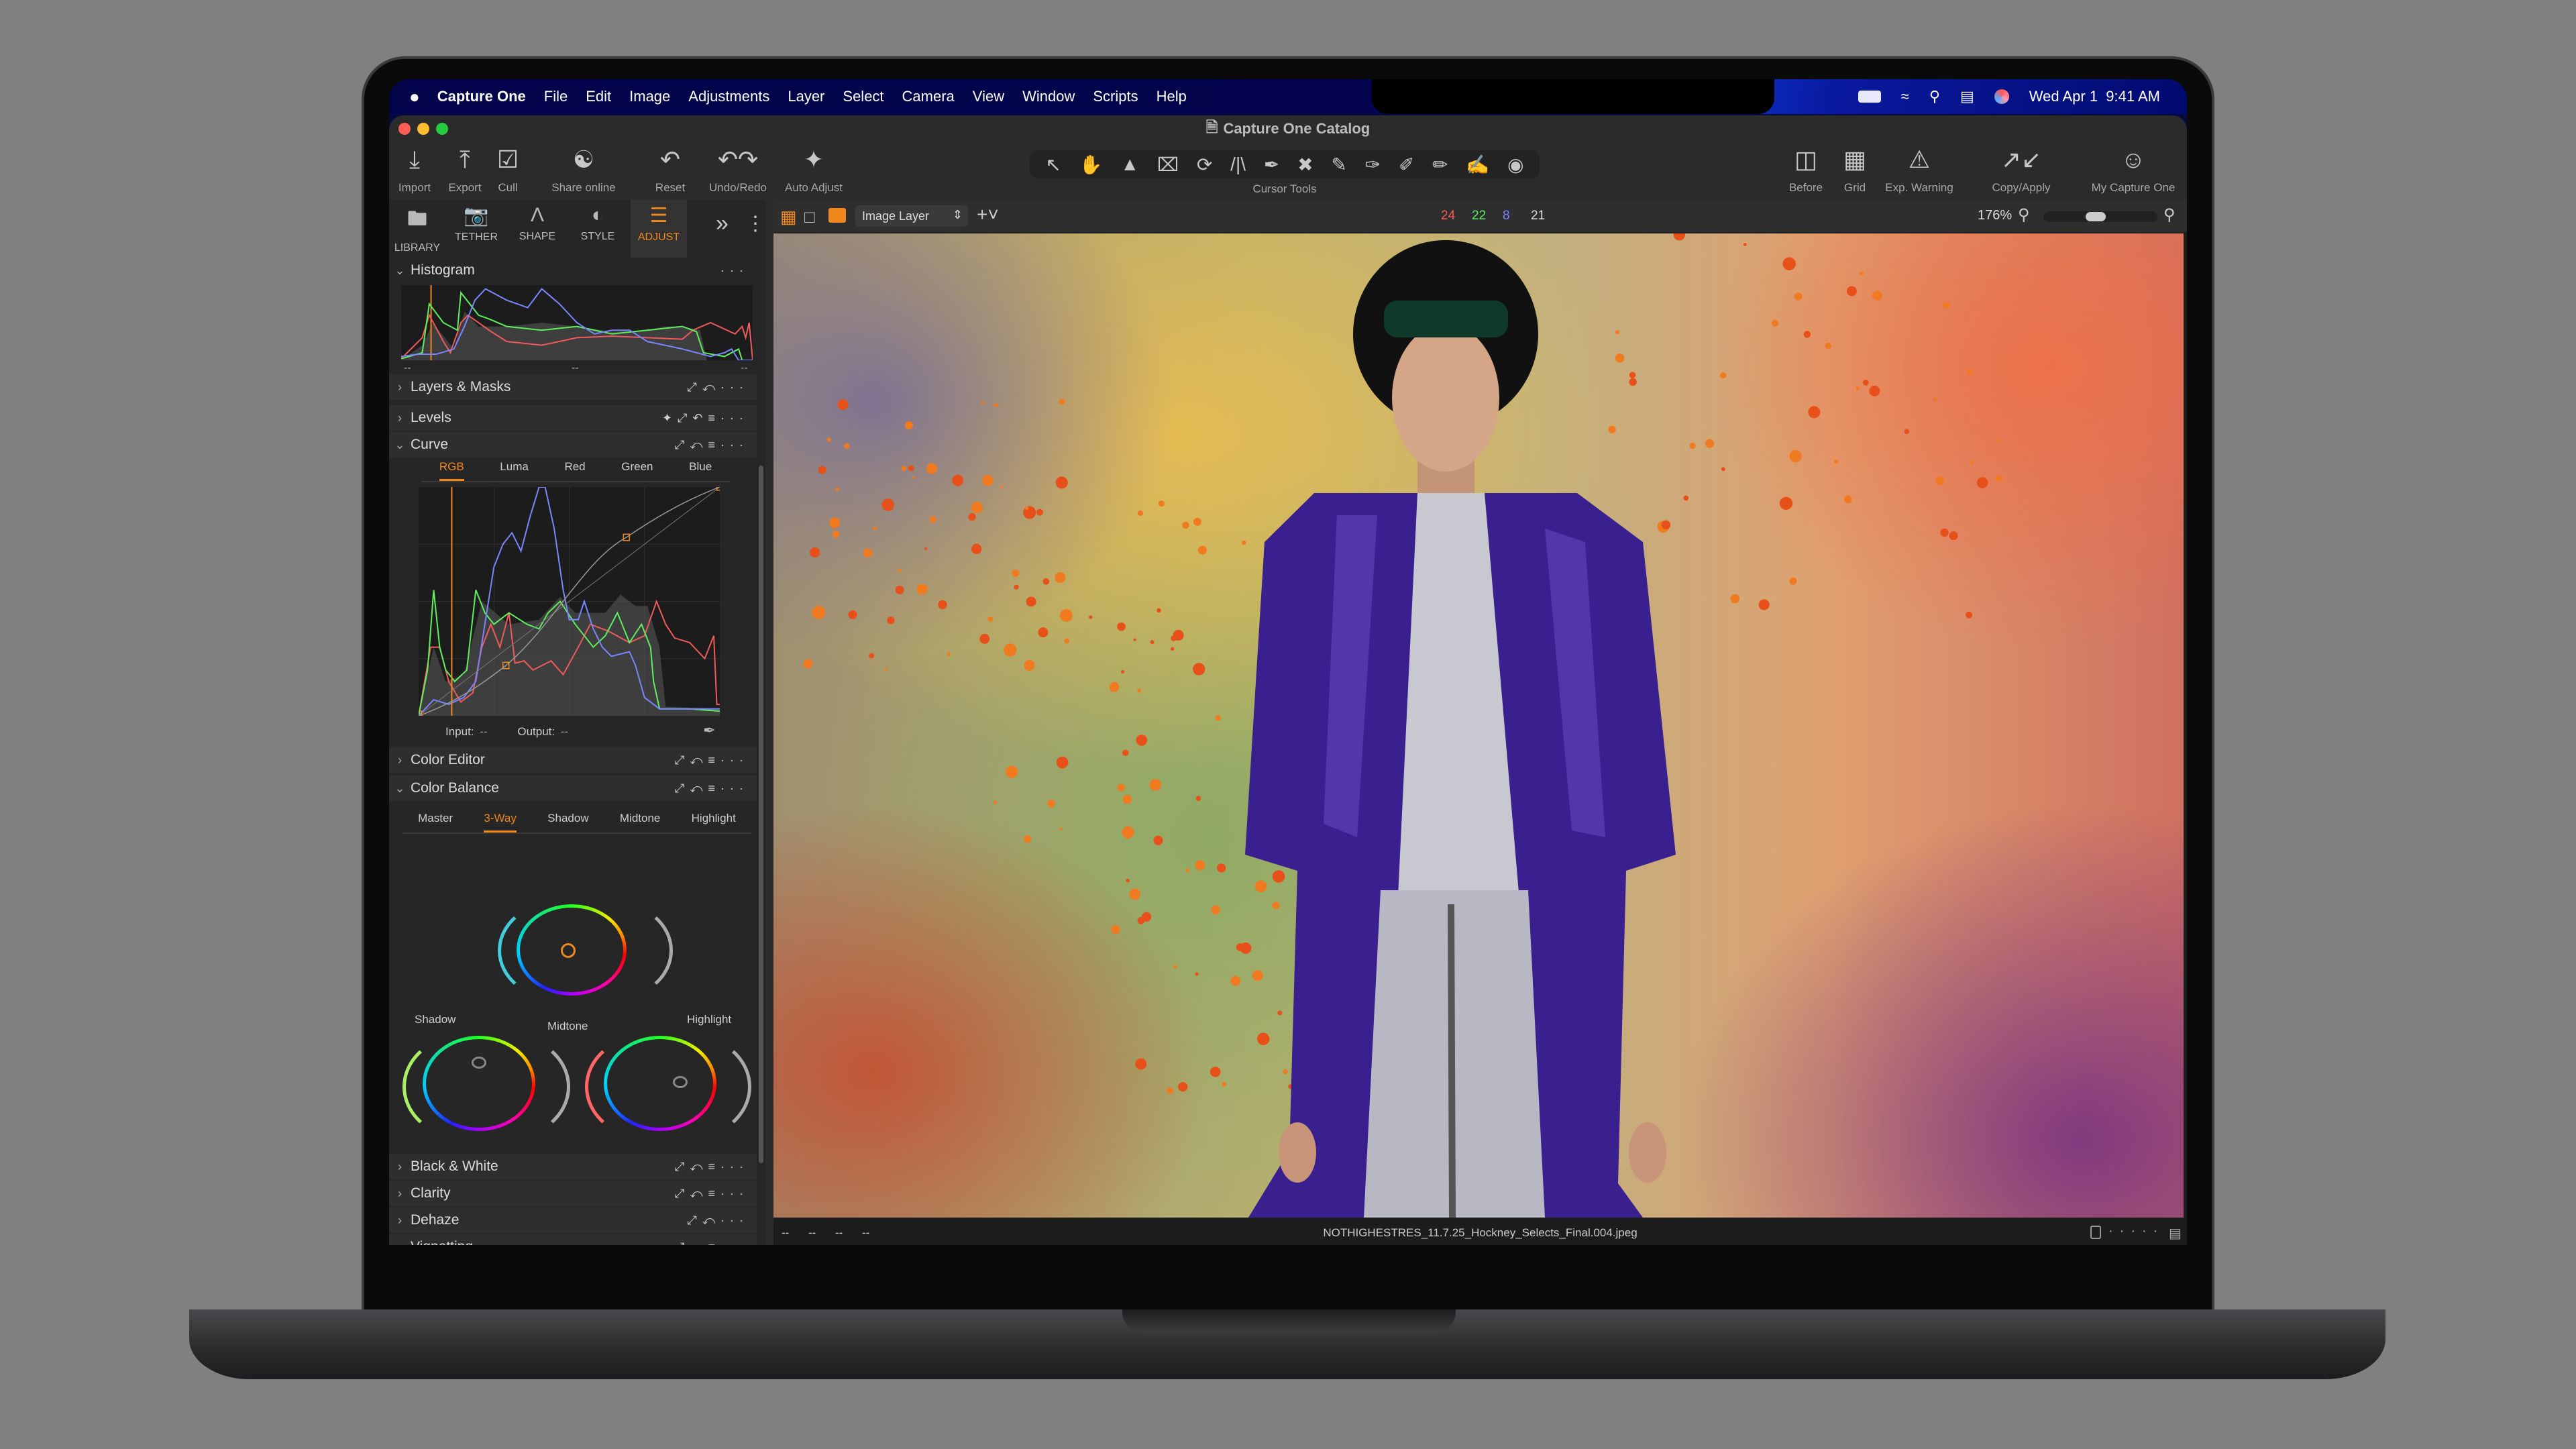 The width and height of the screenshot is (2576, 1449). What do you see at coordinates (670, 168) in the screenshot?
I see `reset-button: ↶ Reset` at bounding box center [670, 168].